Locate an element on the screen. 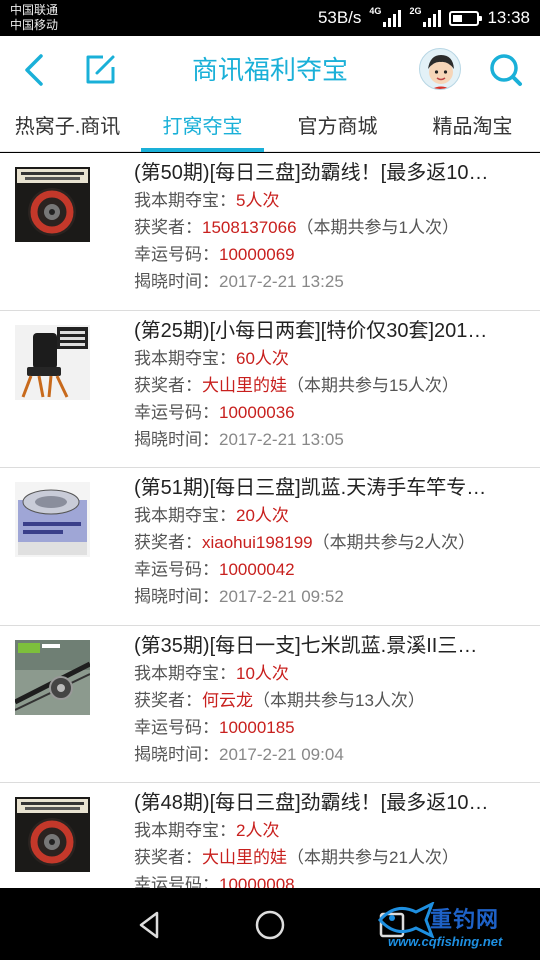 This screenshot has width=540, height=960. triangle-back-icon is located at coordinates (149, 925).